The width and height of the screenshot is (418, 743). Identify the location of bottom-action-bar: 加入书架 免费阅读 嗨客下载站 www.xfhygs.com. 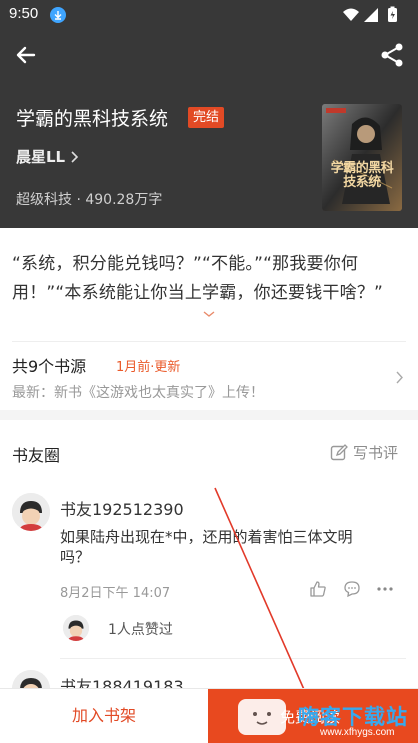
(209, 715).